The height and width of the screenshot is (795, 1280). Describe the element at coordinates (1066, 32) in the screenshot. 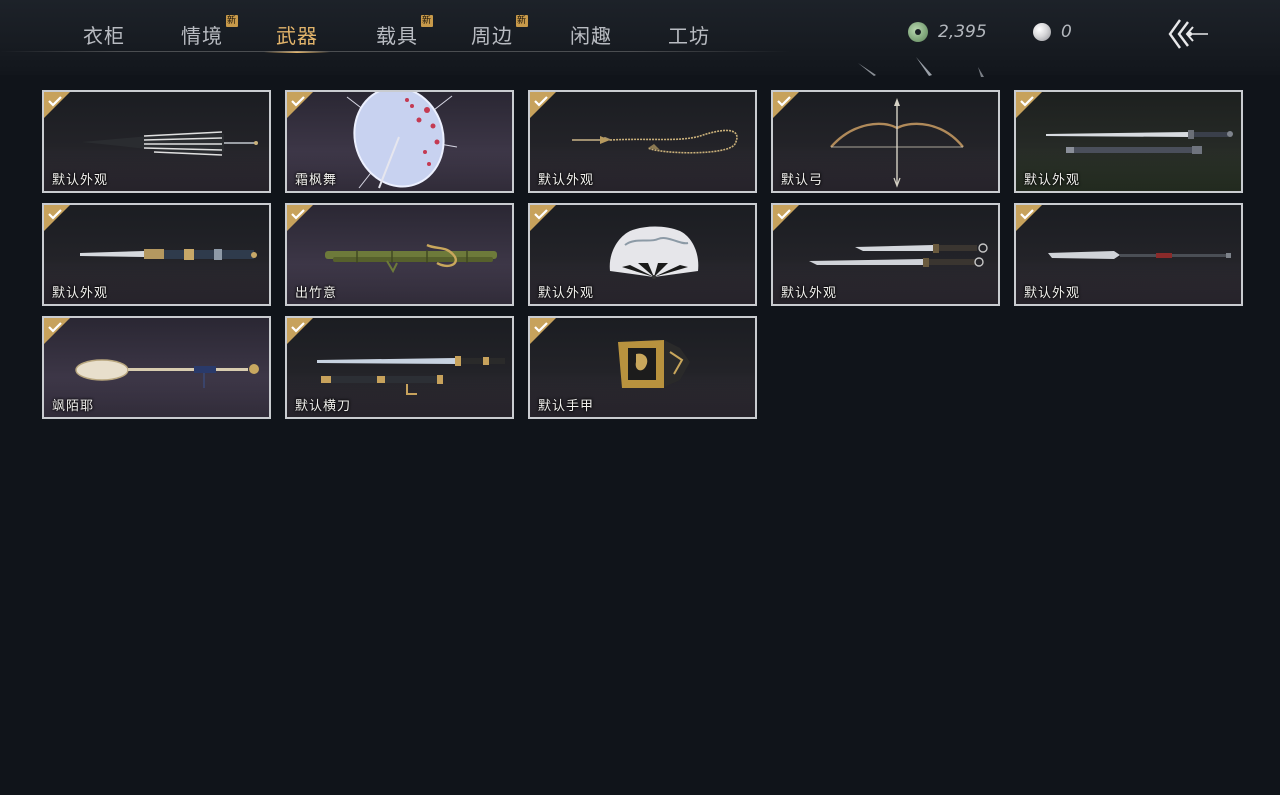

I see `pearl-amount: 0` at that location.